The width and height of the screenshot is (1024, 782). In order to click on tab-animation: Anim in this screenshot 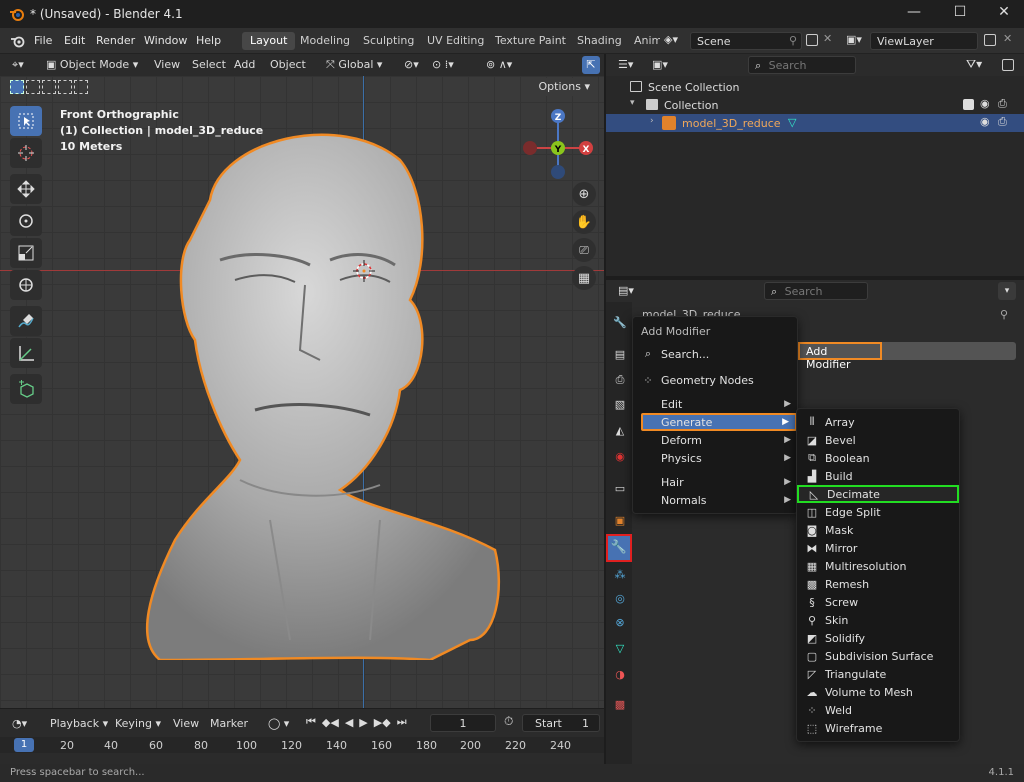, I will do `click(643, 41)`.